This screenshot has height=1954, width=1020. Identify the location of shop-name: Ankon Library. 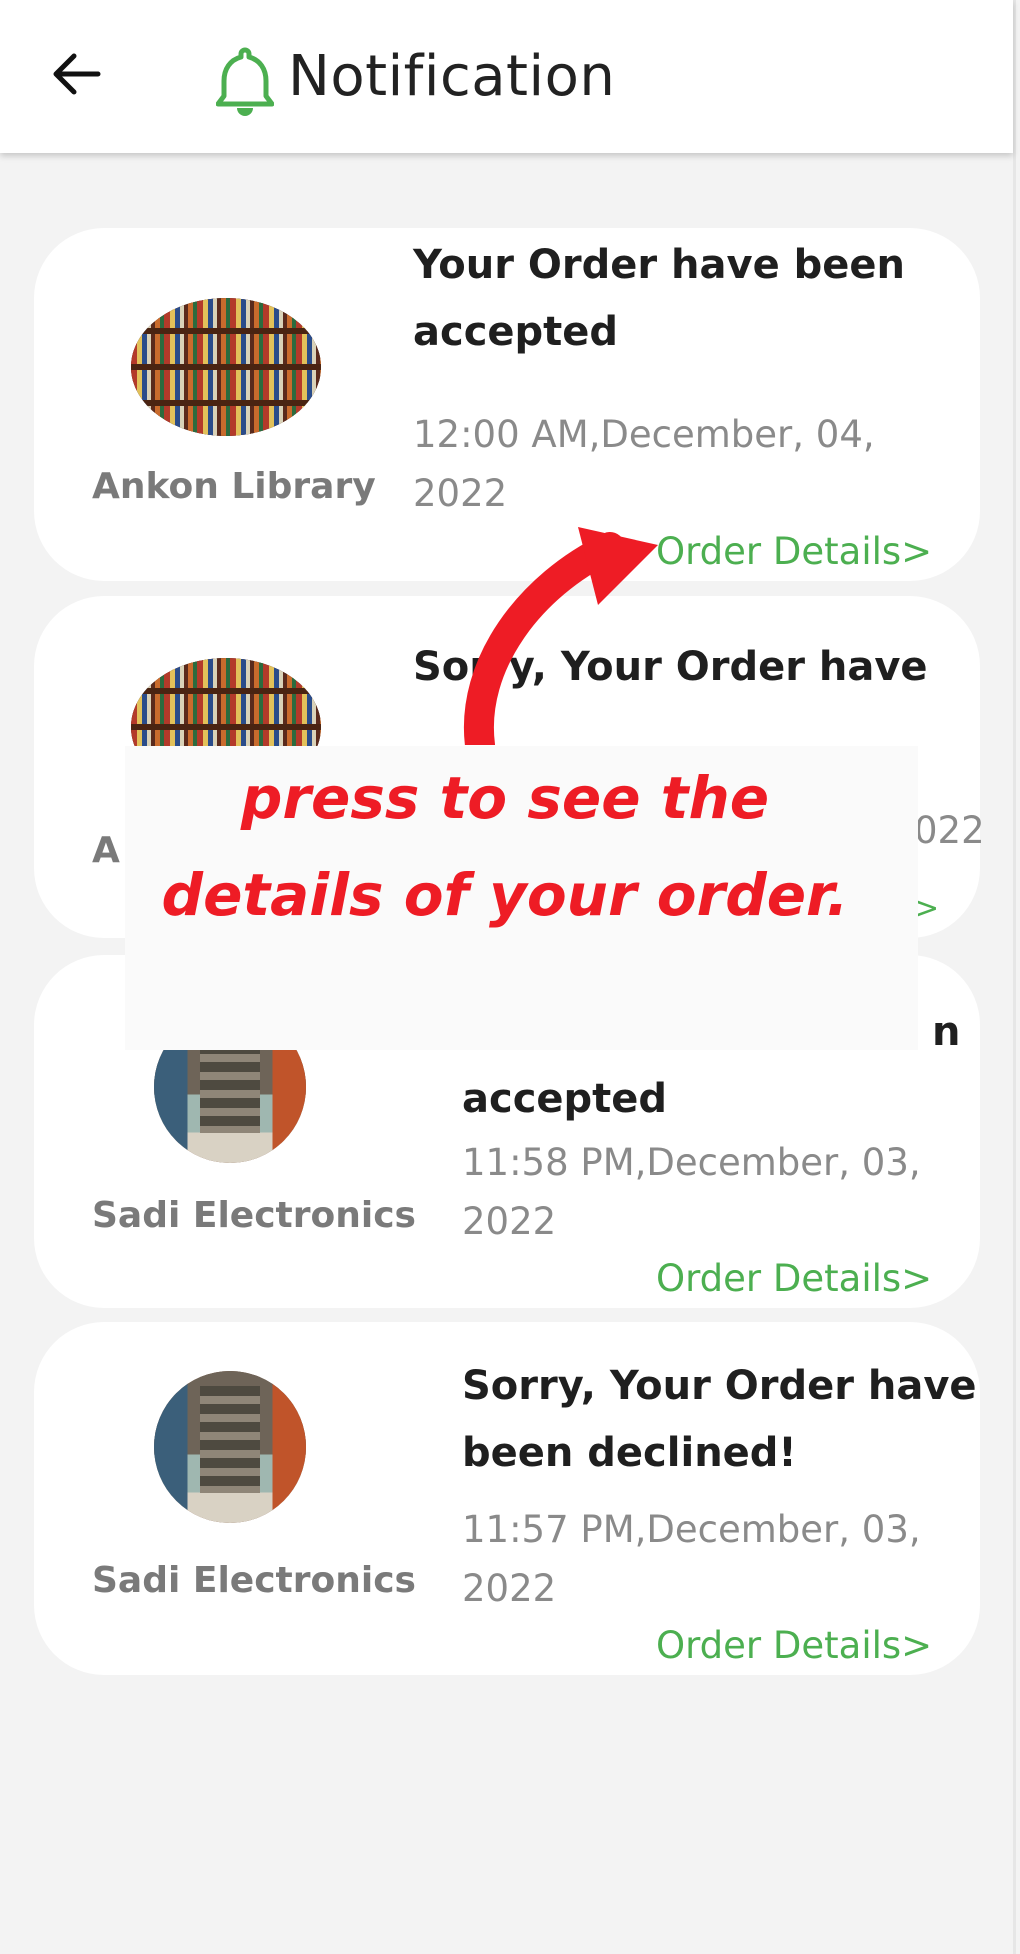
(234, 486).